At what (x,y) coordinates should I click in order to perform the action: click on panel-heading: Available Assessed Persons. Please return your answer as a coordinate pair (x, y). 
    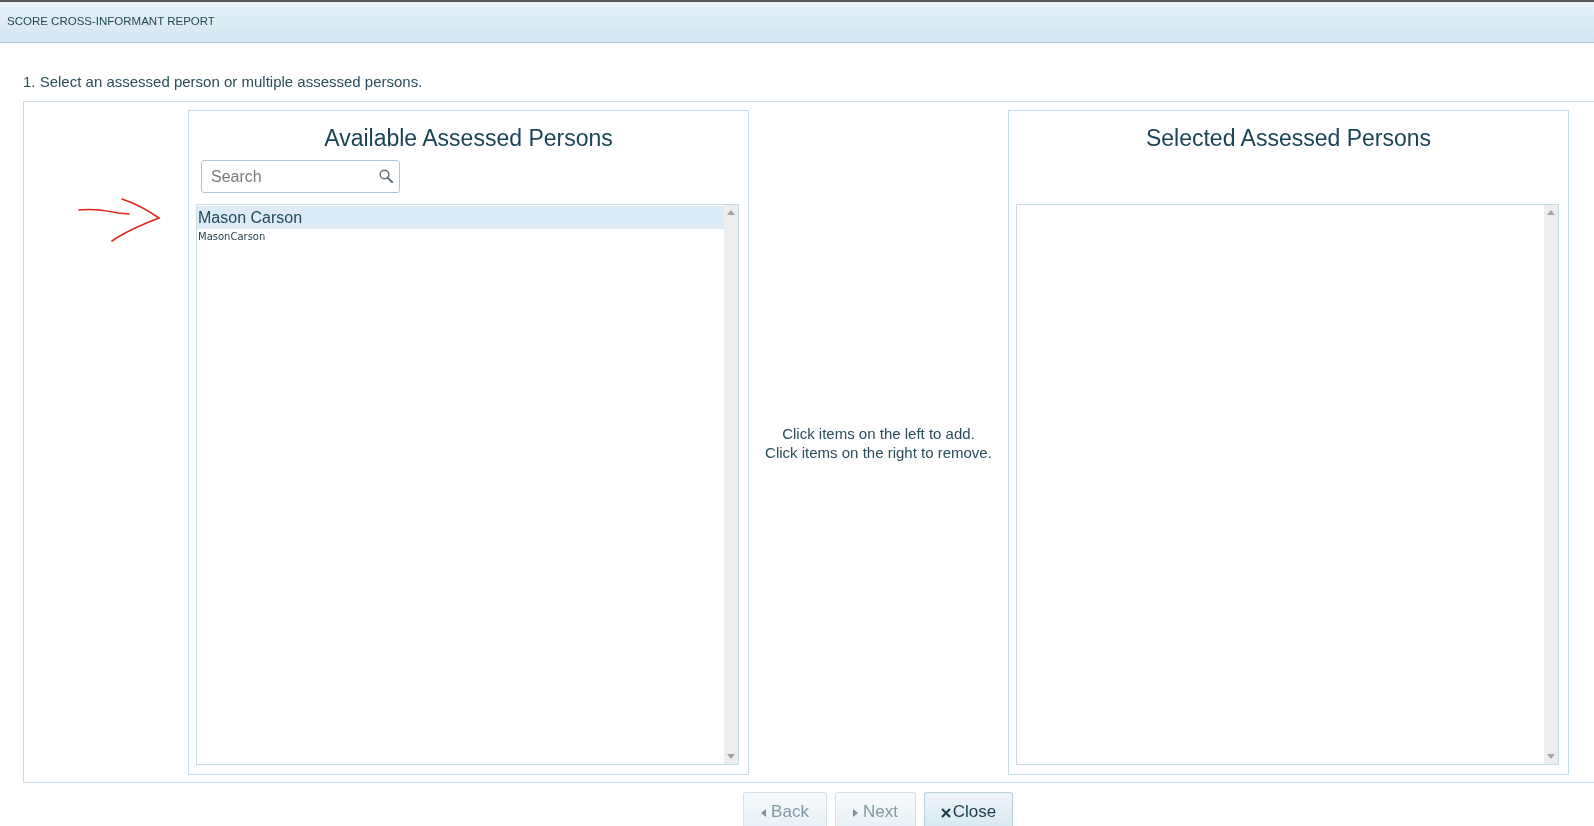
    Looking at the image, I should click on (468, 138).